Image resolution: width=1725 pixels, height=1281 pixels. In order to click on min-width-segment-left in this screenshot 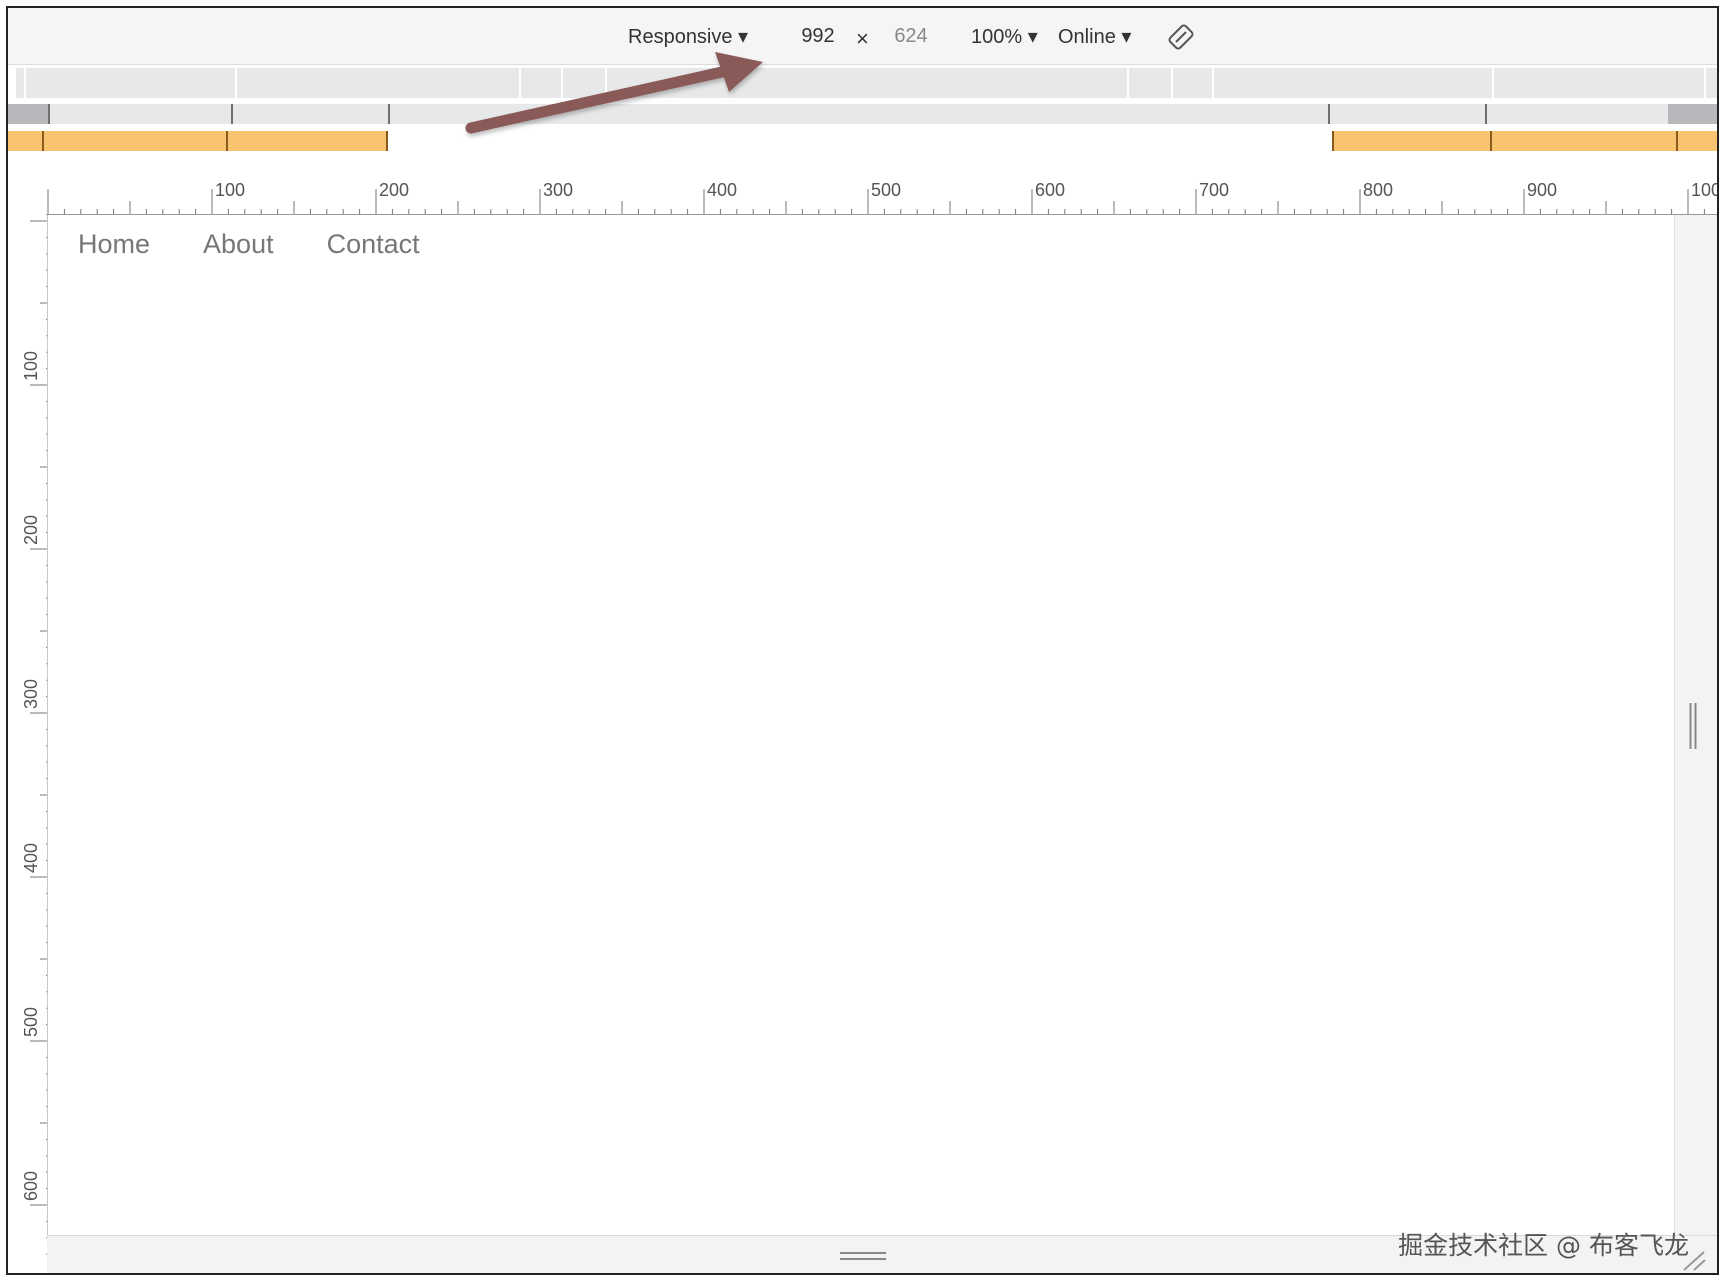, I will do `click(28, 114)`.